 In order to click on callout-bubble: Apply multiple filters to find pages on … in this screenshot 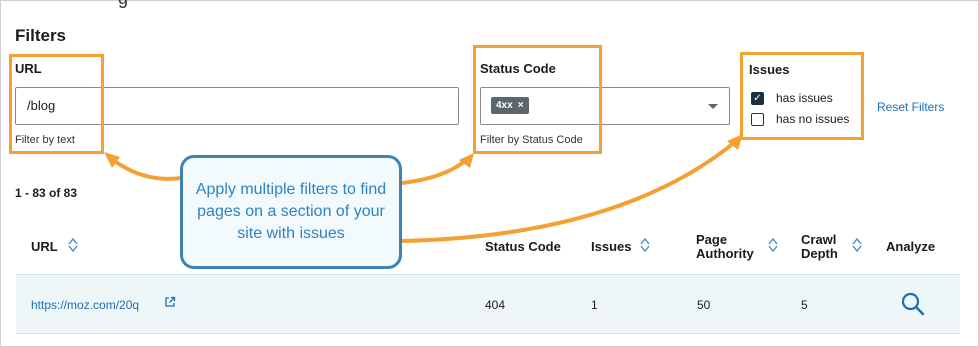, I will do `click(291, 212)`.